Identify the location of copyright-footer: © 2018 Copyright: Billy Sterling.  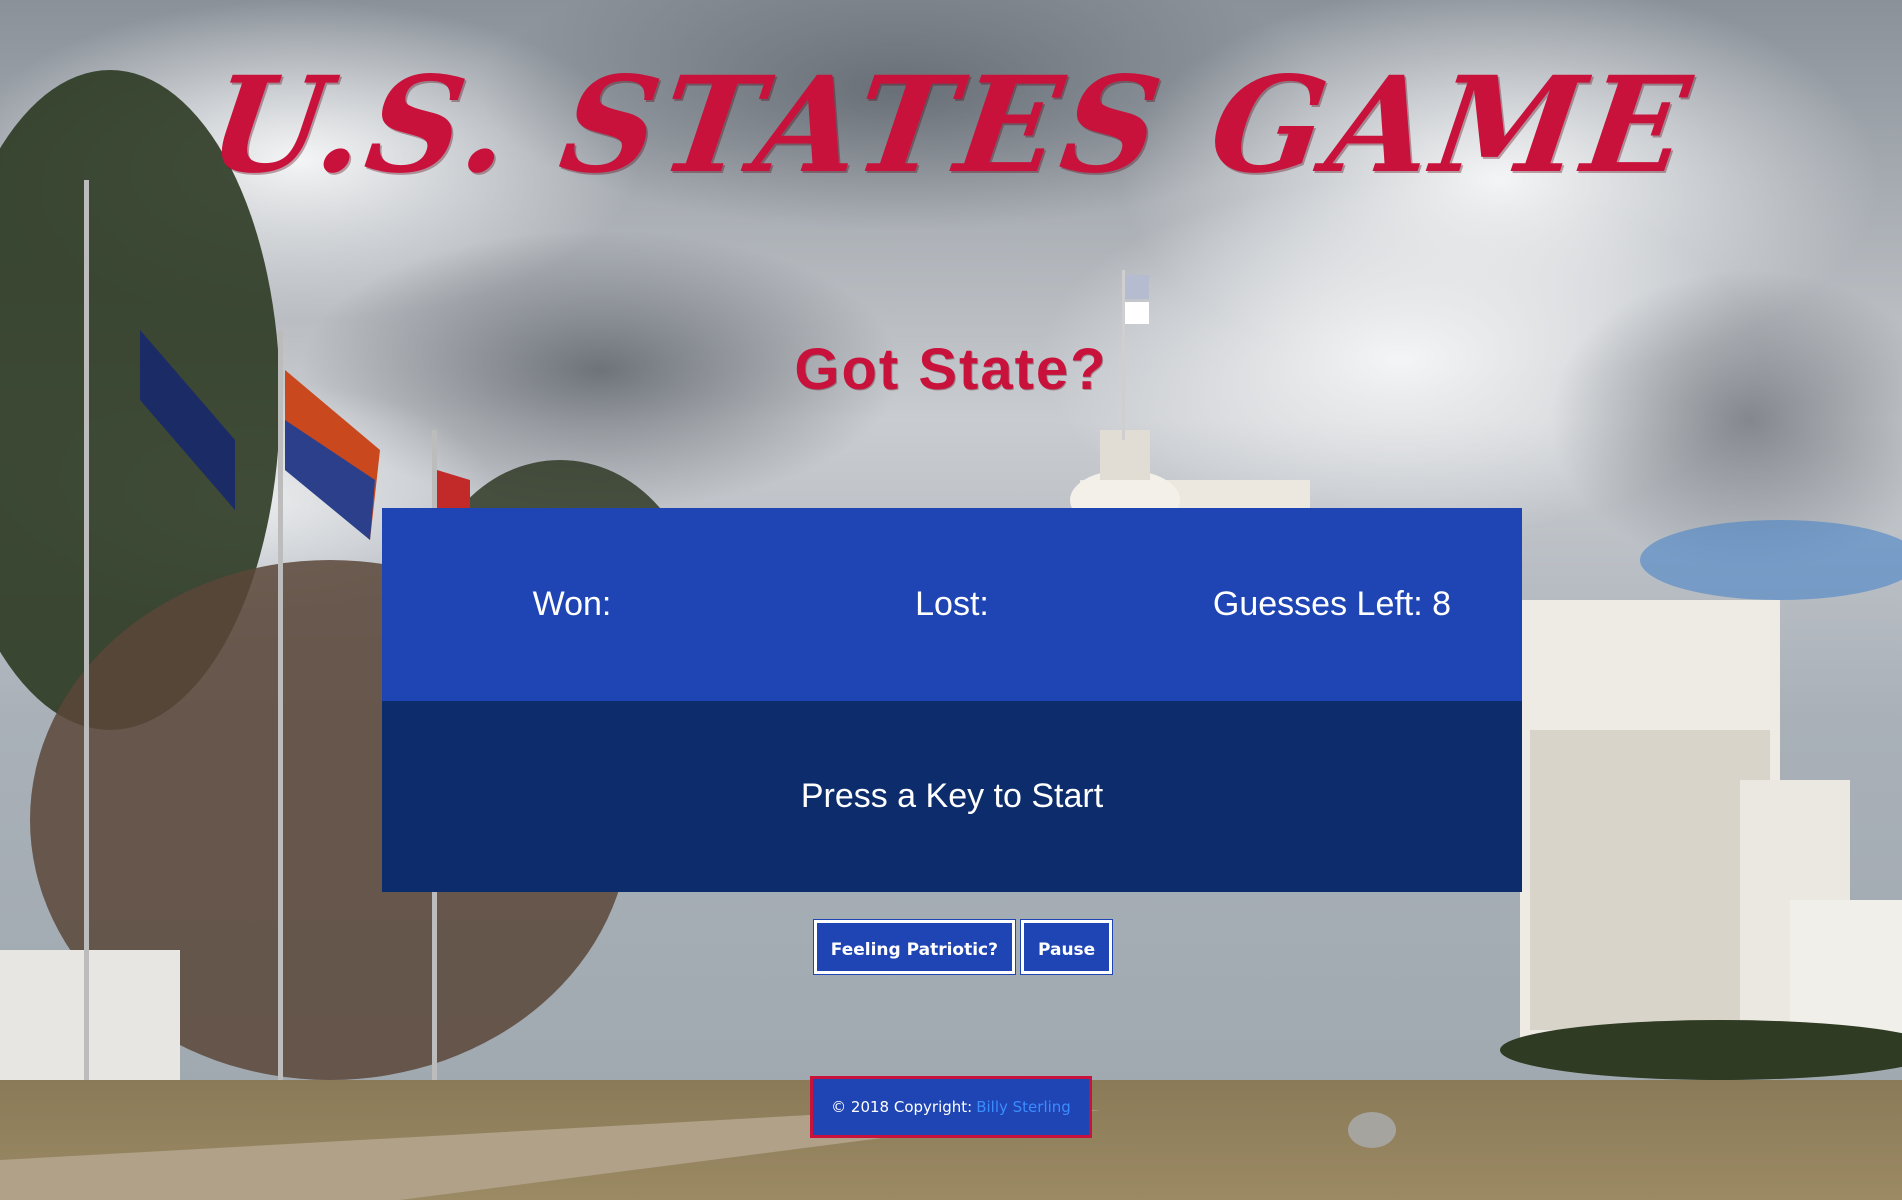
(951, 1107).